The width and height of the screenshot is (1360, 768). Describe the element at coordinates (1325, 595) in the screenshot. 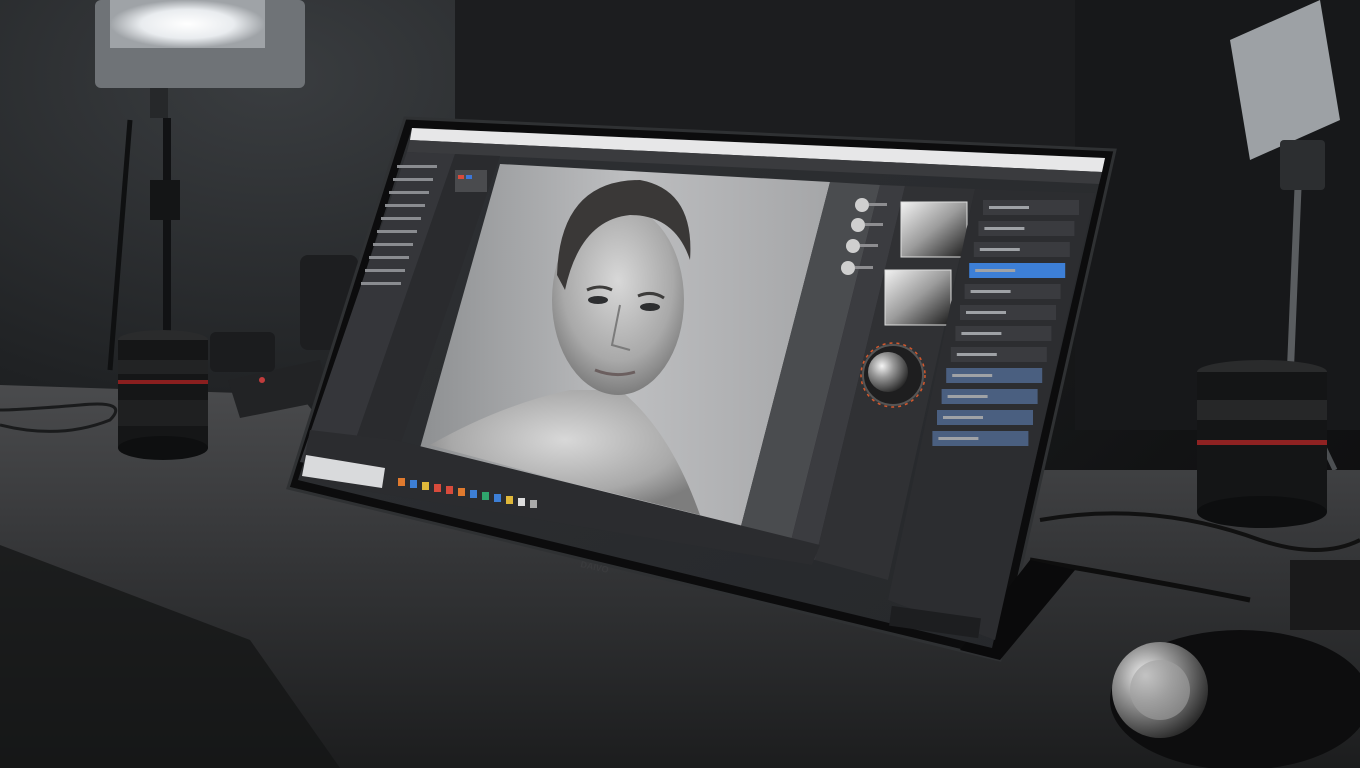

I see `camera-icon` at that location.